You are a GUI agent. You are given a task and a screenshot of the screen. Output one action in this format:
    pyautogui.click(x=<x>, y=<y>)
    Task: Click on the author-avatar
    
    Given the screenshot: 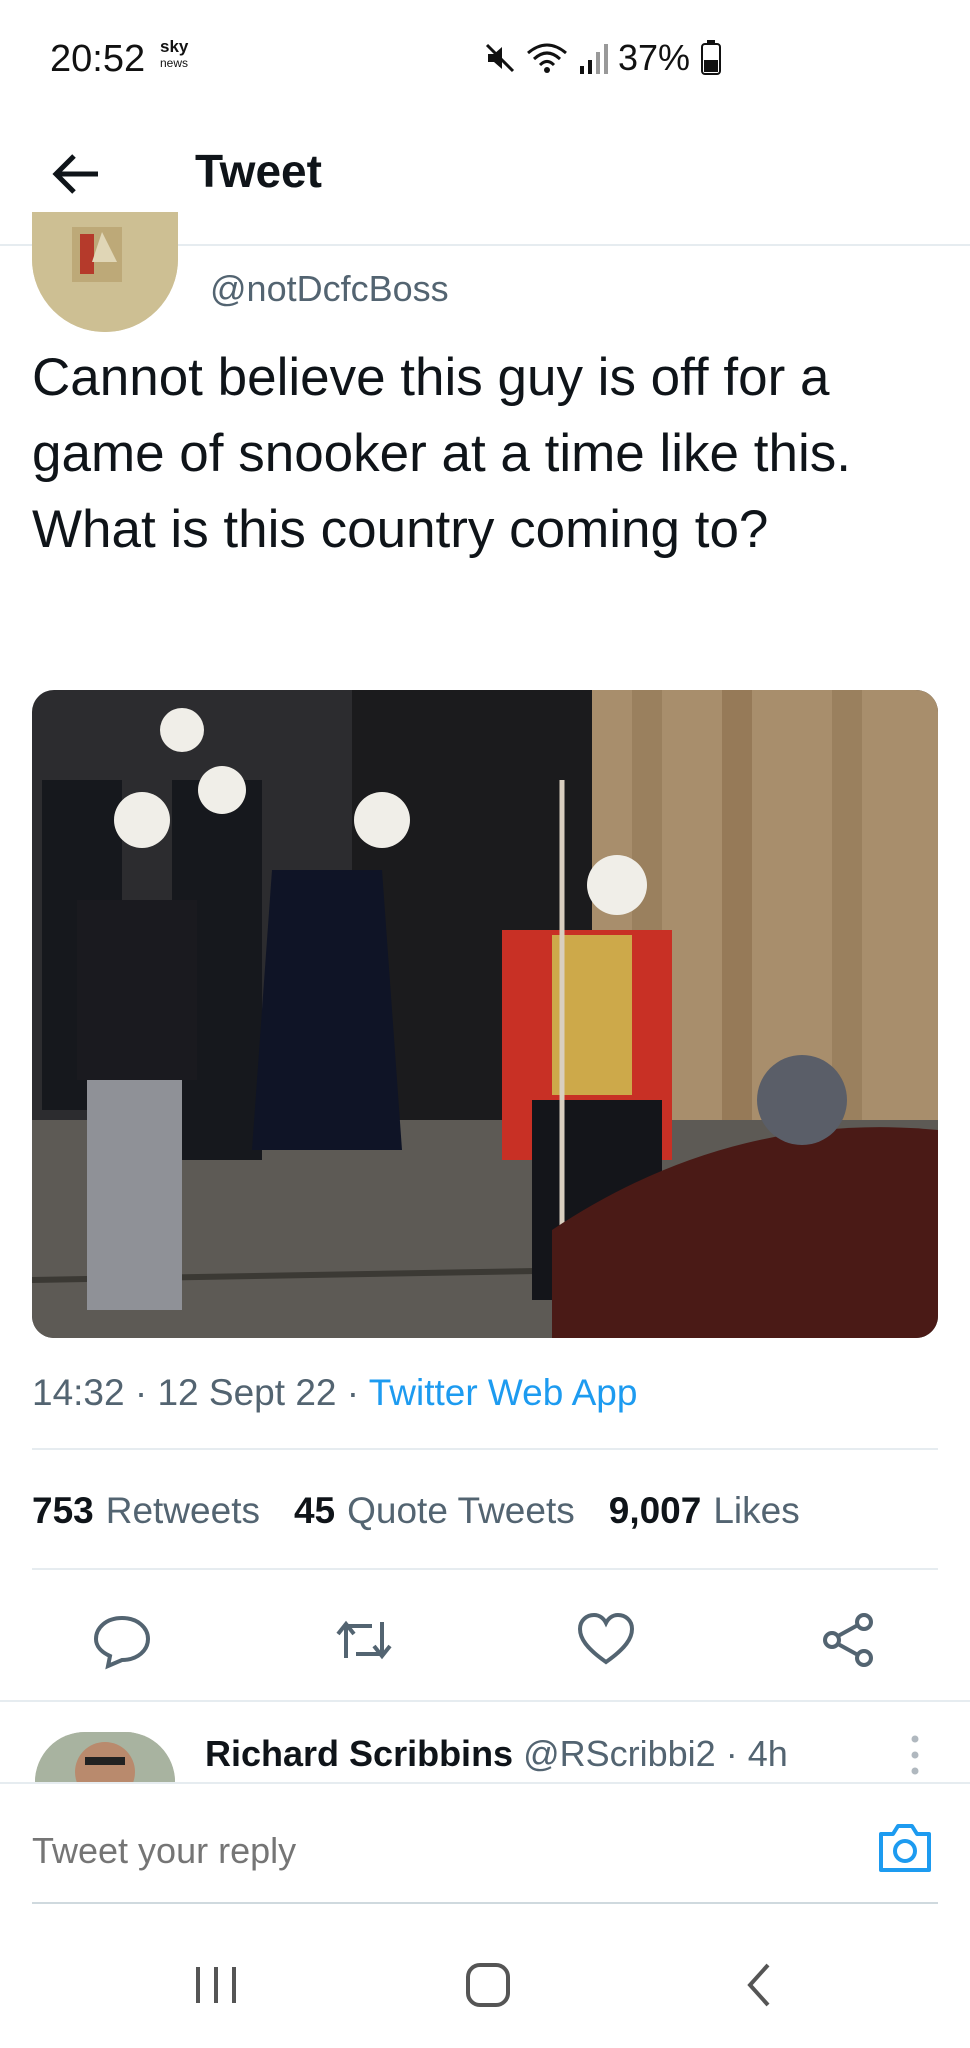 What is the action you would take?
    pyautogui.click(x=105, y=272)
    